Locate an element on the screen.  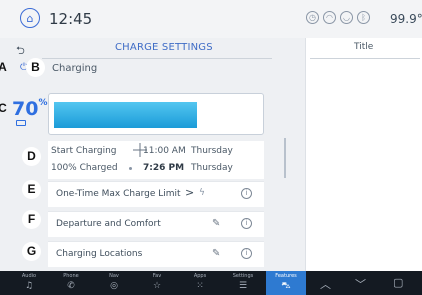
title-divider is located at coordinates (157, 58).